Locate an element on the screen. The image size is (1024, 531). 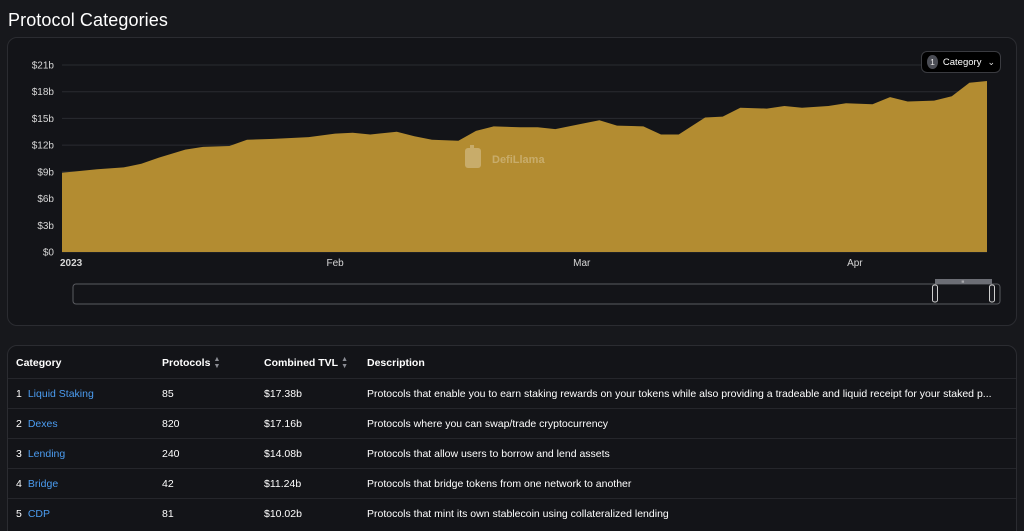
range-slider-grip-icon: ≡ is located at coordinates (963, 283).